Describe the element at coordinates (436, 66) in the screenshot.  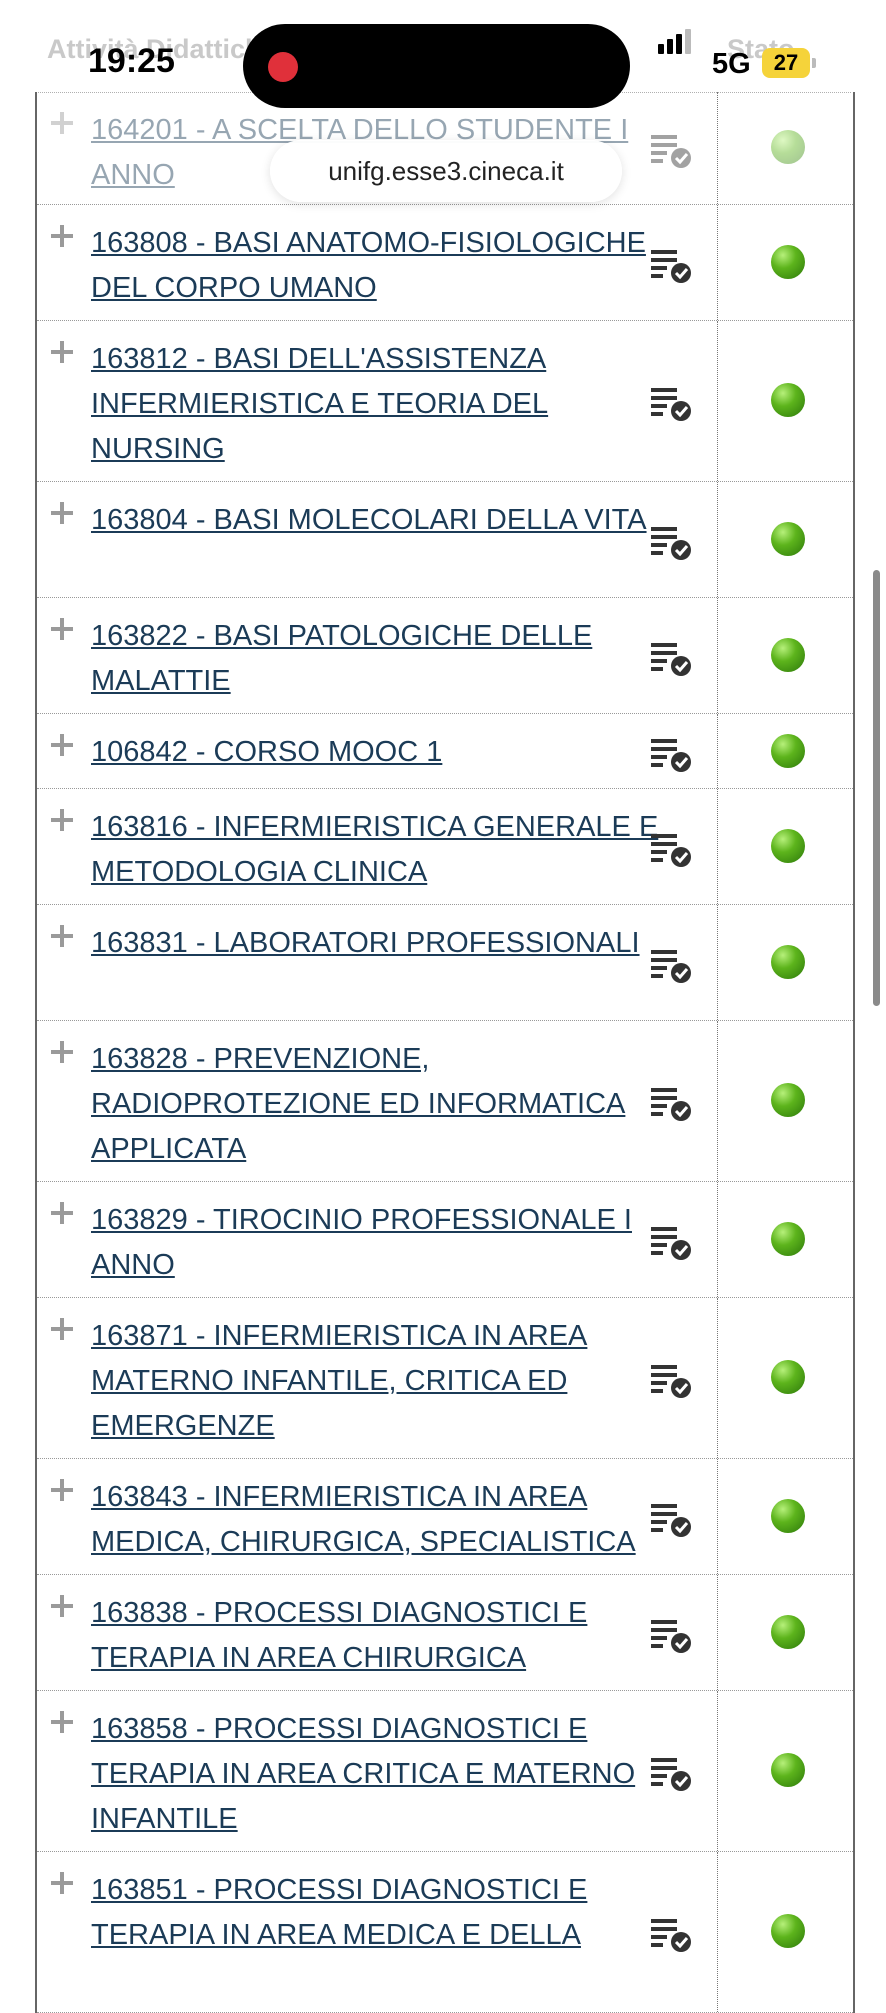
I see `dynamic-island` at that location.